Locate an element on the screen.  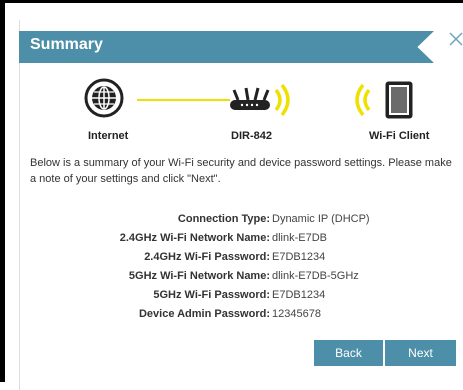
router-icon is located at coordinates (250, 98).